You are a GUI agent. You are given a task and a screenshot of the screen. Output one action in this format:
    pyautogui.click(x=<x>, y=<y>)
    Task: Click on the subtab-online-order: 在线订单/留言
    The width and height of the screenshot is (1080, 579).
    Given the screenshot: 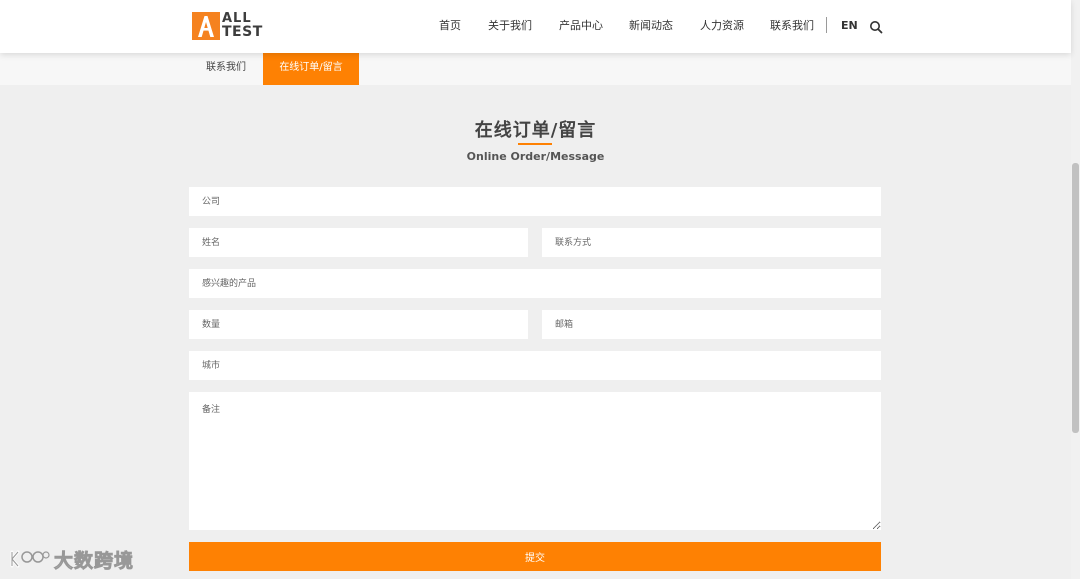 What is the action you would take?
    pyautogui.click(x=311, y=69)
    